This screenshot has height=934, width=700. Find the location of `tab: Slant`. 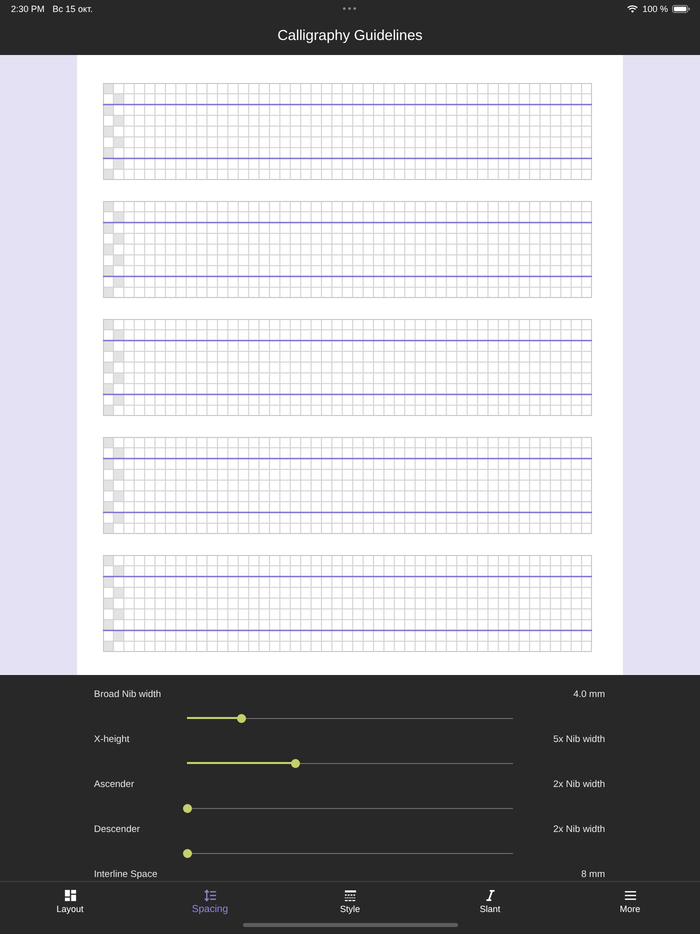

tab: Slant is located at coordinates (490, 898).